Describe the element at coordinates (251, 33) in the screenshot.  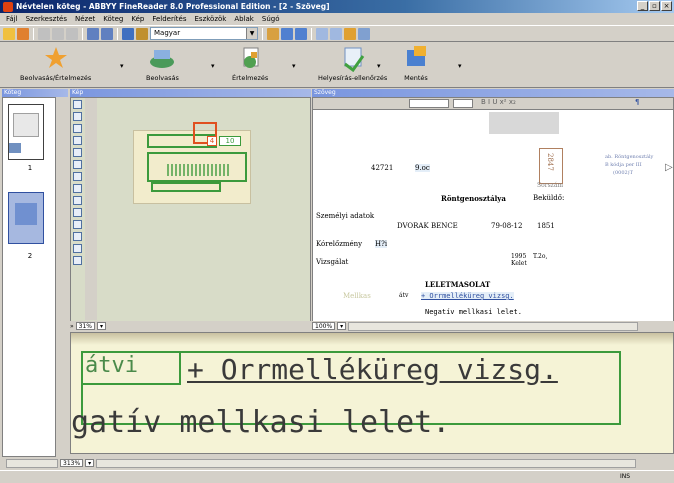
I see `chevron-down-icon: ▼` at that location.